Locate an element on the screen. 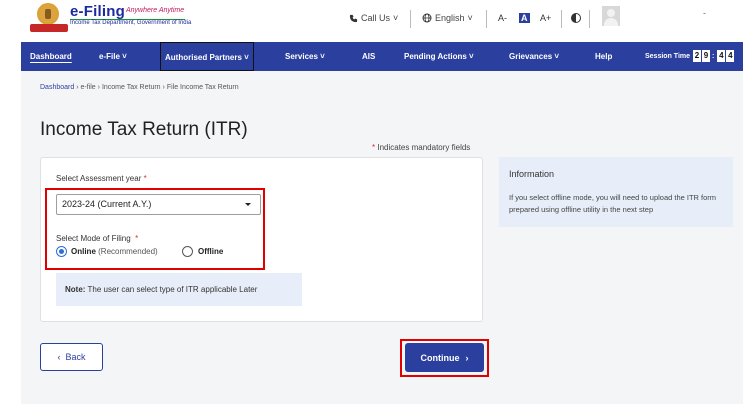  session-digit: 9 is located at coordinates (705, 56).